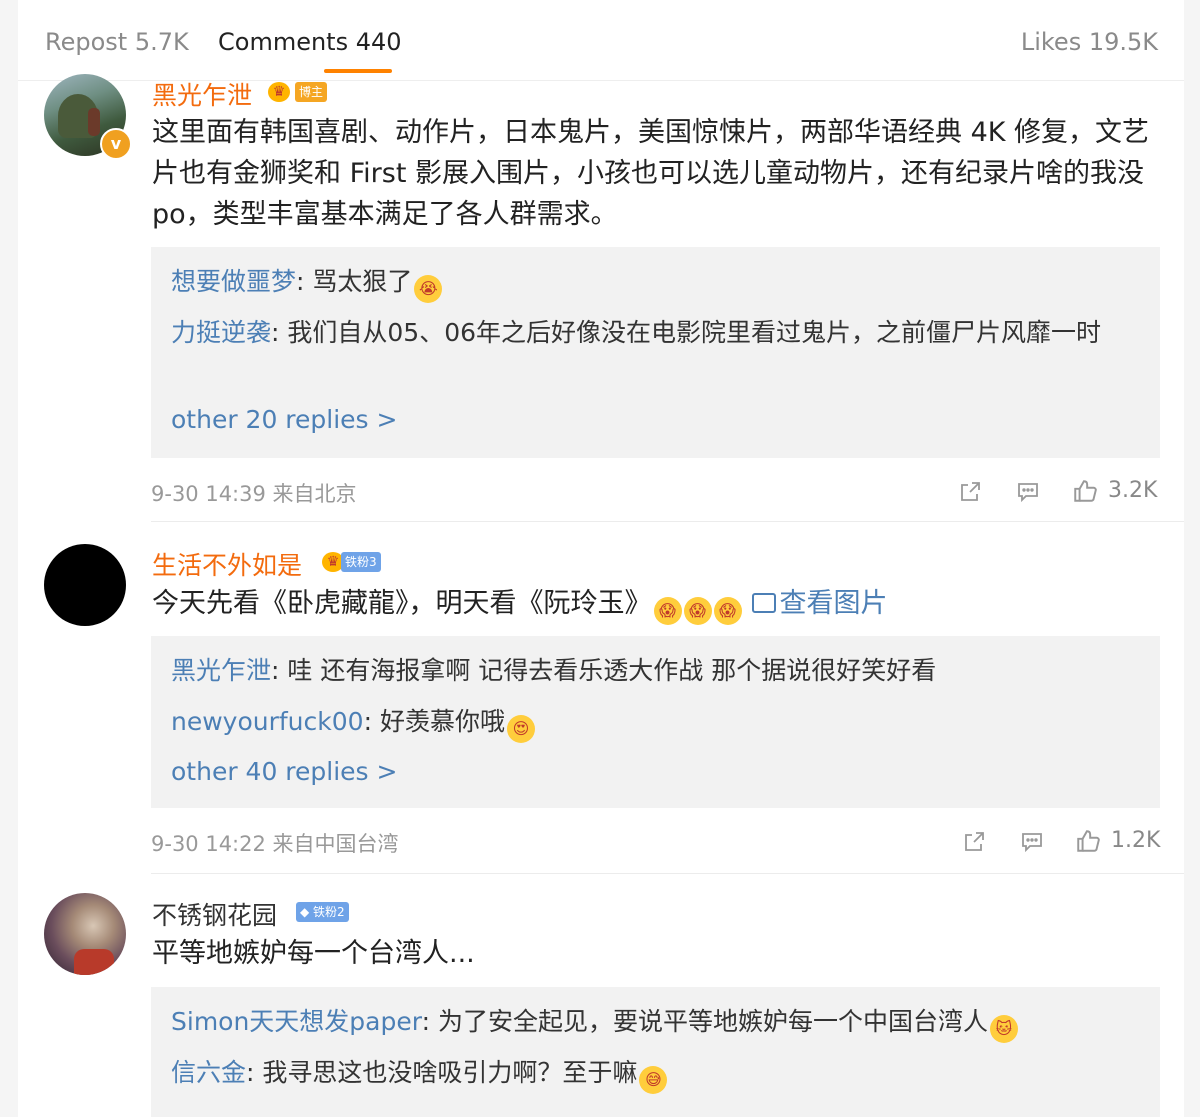  I want to click on comment-text: 今天先看《卧虎藏龍》，明天看《阮玲玉》 😱 😱 😱 查看图片, so click(657, 604).